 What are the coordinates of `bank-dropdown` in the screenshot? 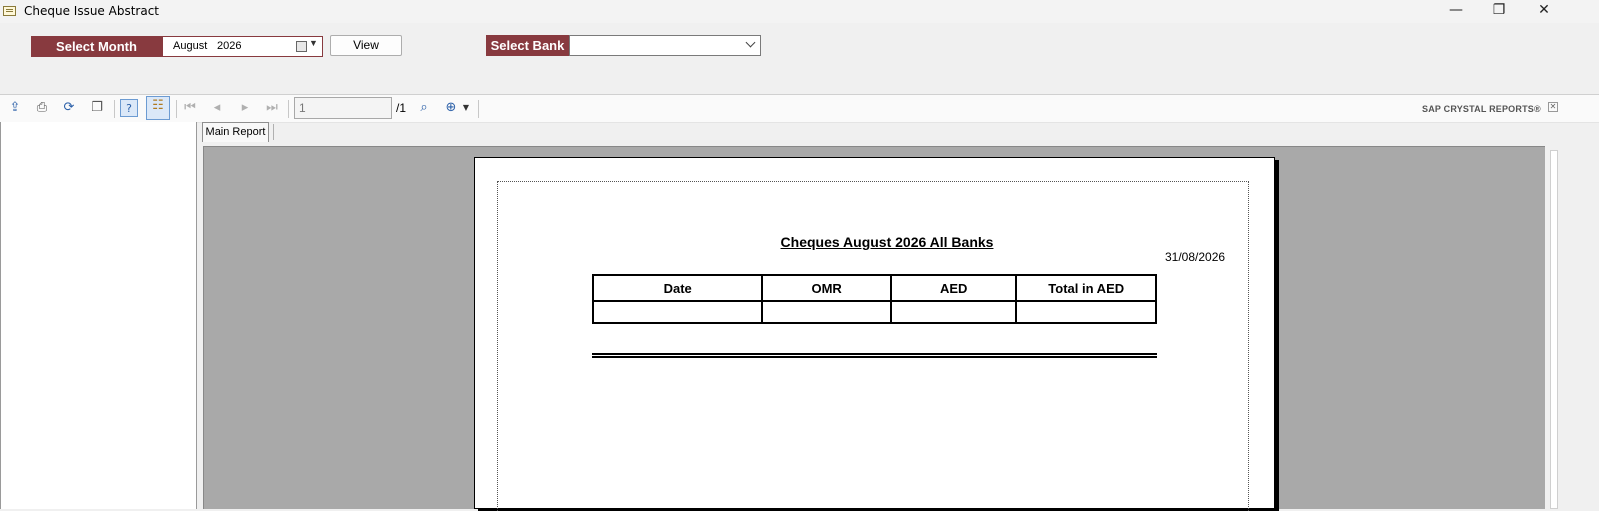 It's located at (665, 45).